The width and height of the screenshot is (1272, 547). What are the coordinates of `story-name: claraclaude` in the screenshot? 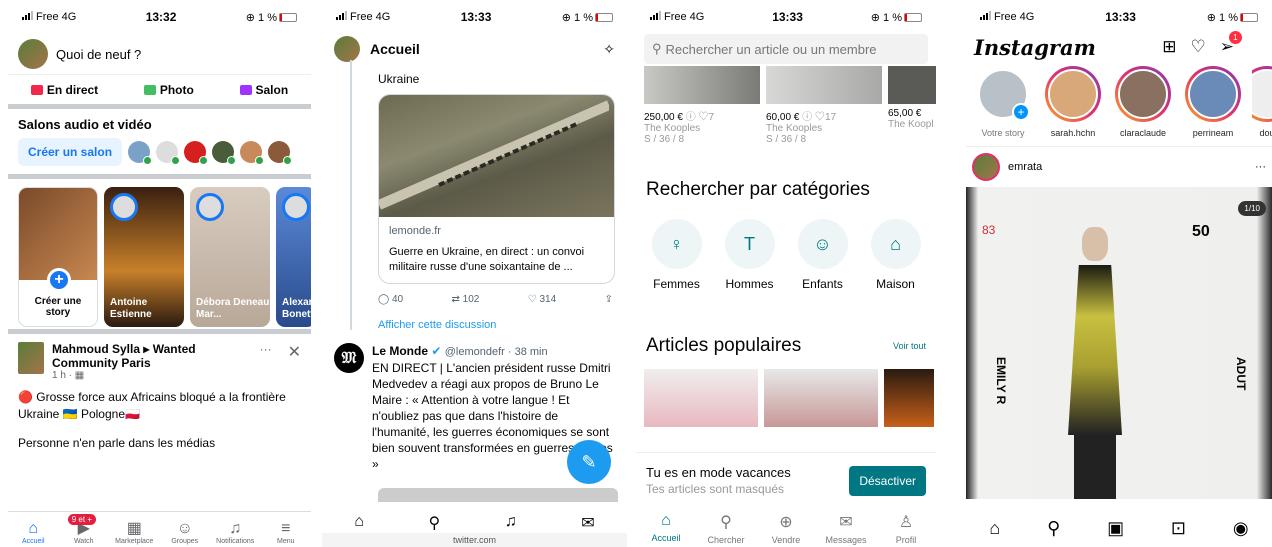 It's located at (1143, 133).